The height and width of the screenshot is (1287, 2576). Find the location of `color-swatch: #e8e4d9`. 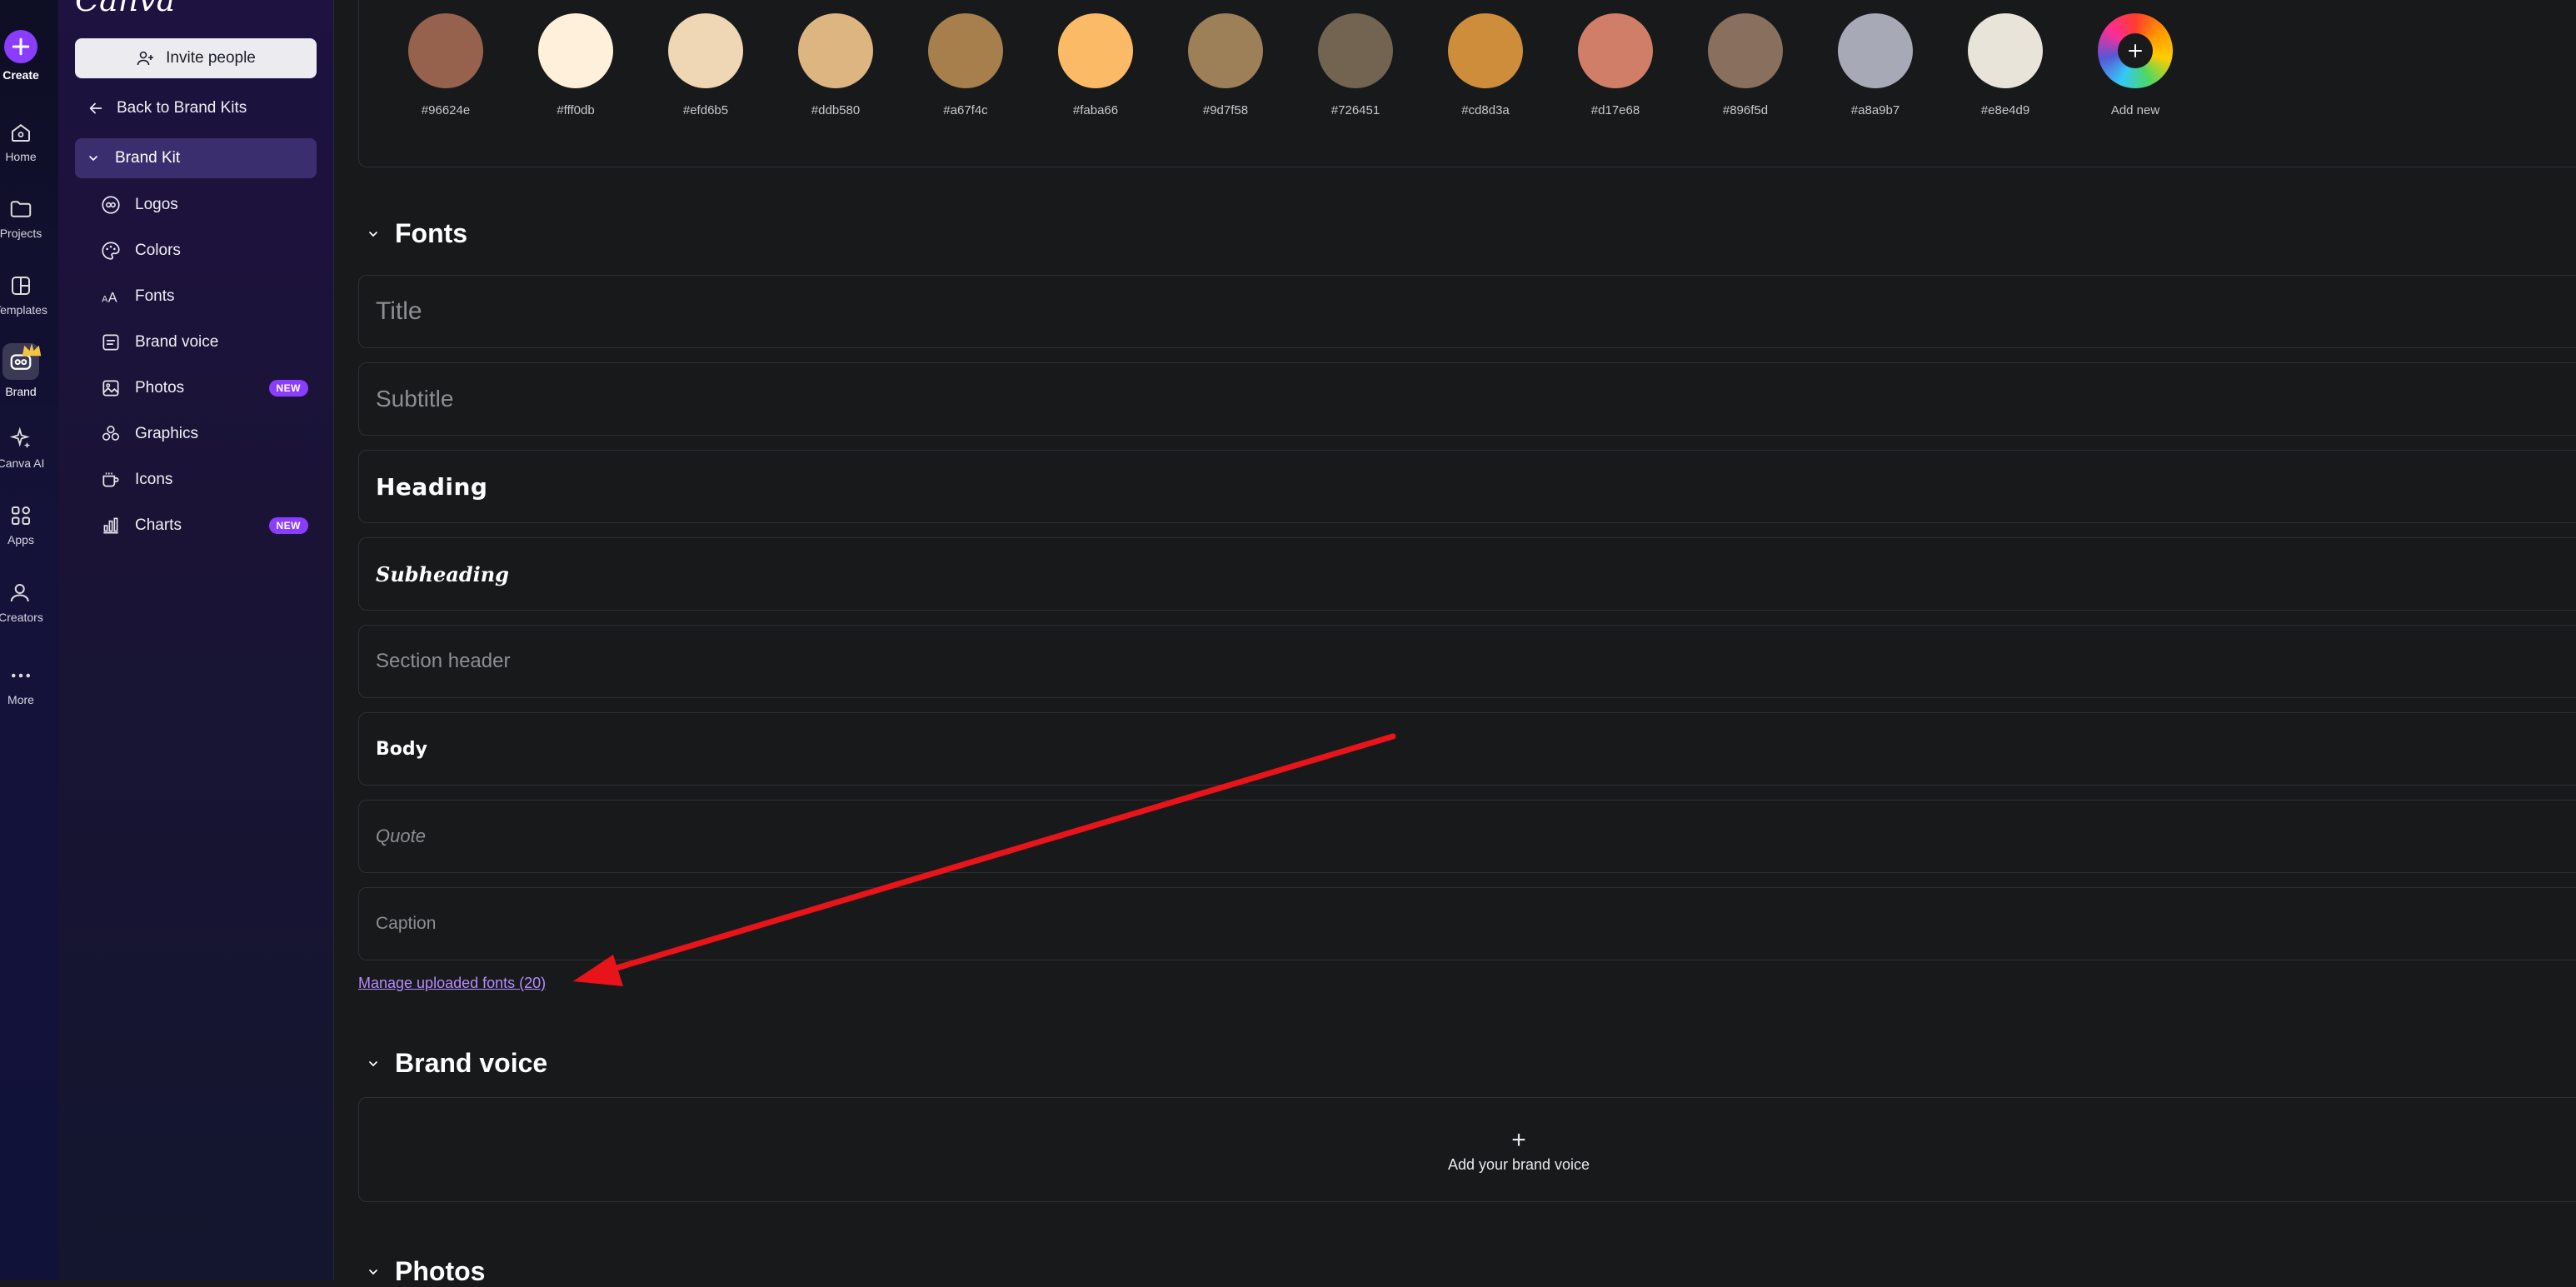

color-swatch: #e8e4d9 is located at coordinates (2005, 65).